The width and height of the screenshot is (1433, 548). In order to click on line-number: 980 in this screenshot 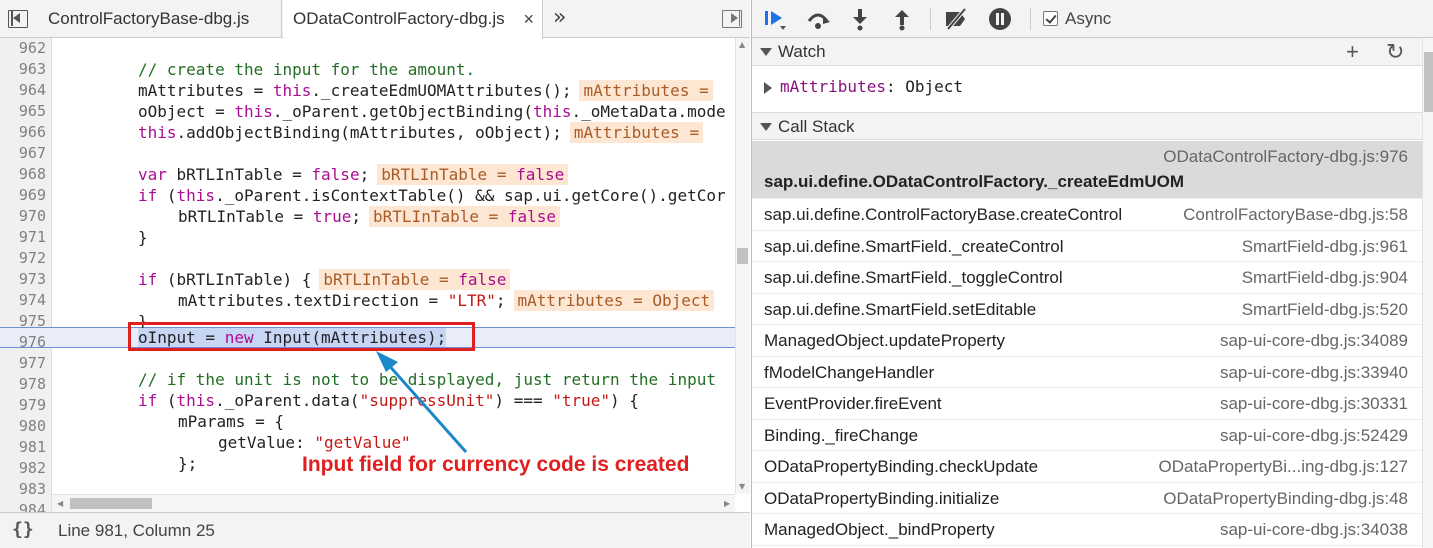, I will do `click(23, 426)`.